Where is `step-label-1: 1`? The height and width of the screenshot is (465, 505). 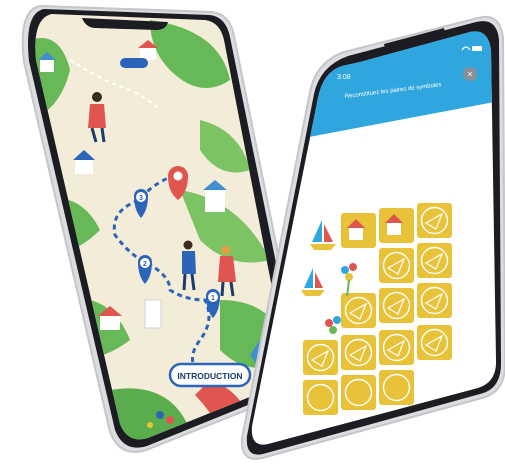 step-label-1: 1 is located at coordinates (213, 298).